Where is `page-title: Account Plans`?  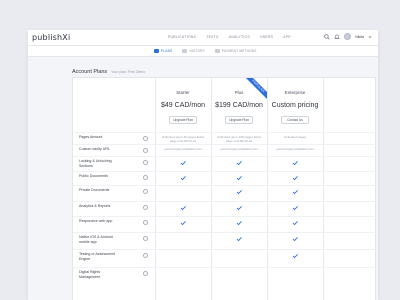 page-title: Account Plans is located at coordinates (90, 72).